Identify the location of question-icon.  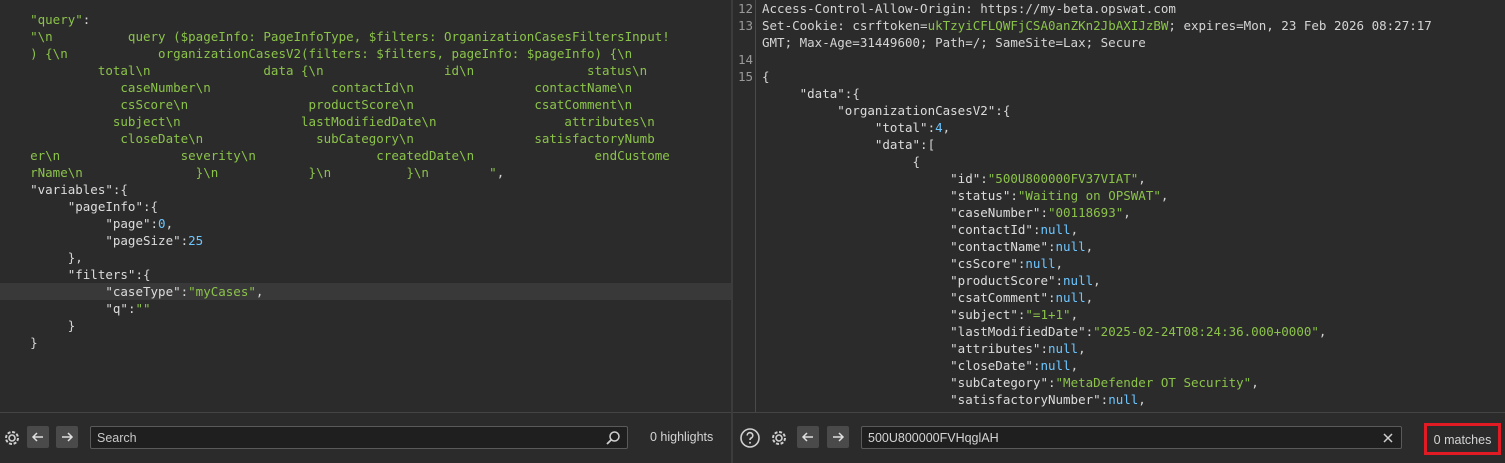
(750, 438).